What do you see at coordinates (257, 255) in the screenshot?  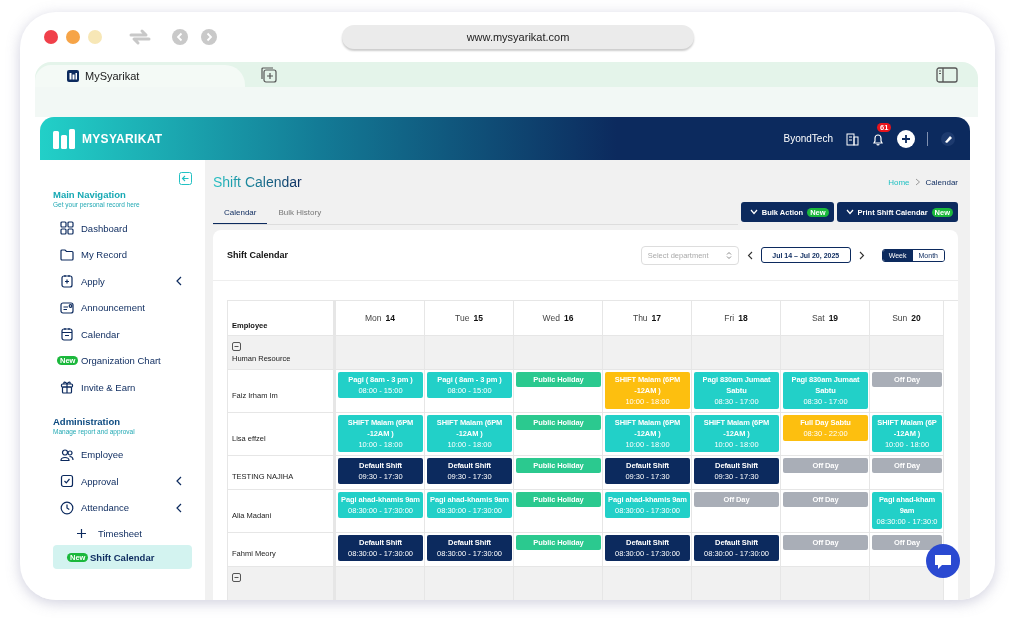 I see `card-title: Shift Calendar` at bounding box center [257, 255].